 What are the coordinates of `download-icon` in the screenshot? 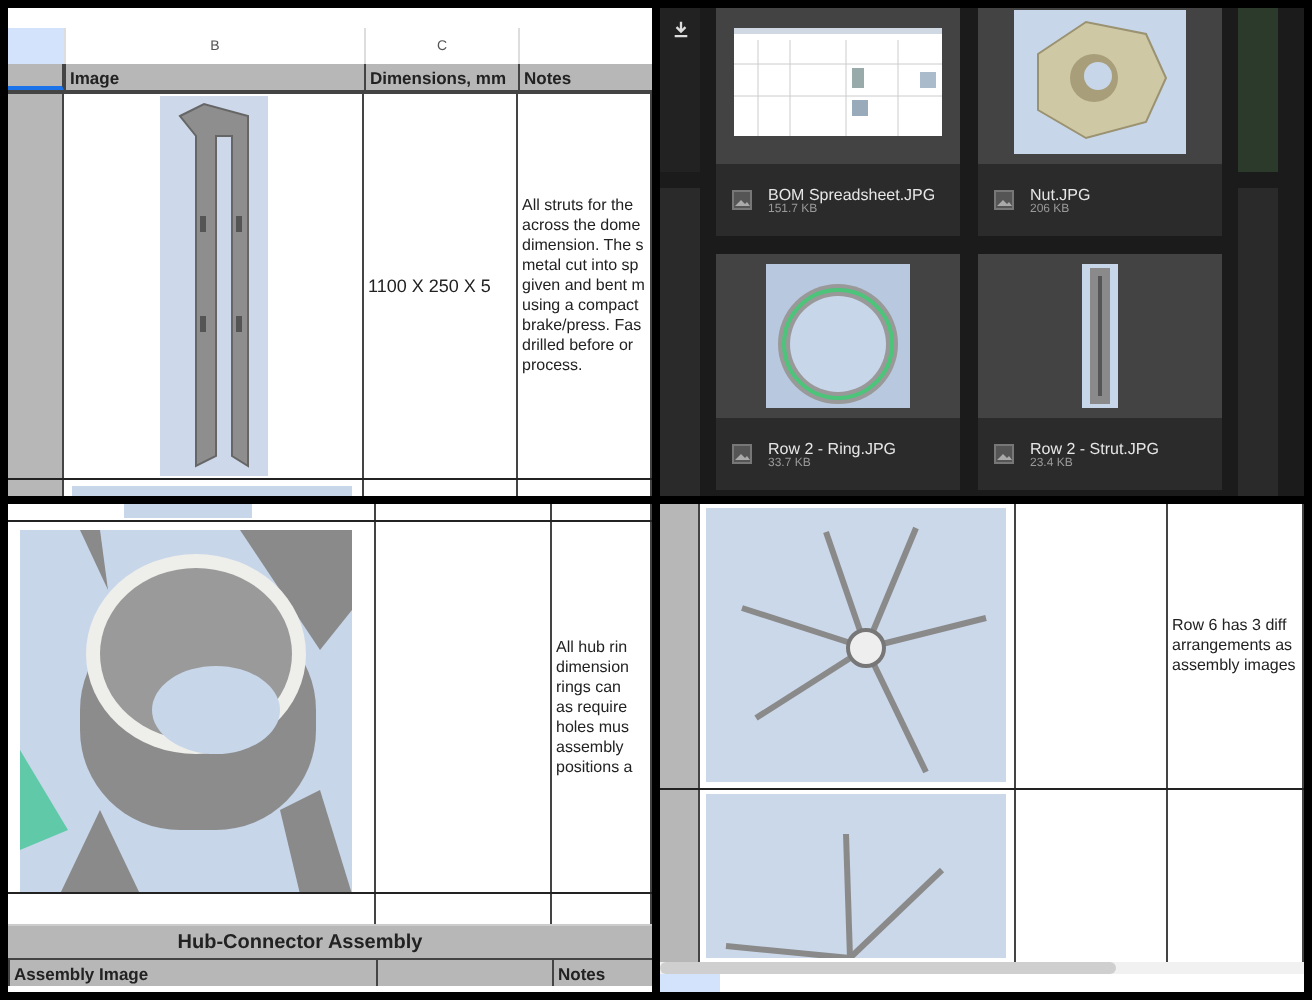 It's located at (681, 29).